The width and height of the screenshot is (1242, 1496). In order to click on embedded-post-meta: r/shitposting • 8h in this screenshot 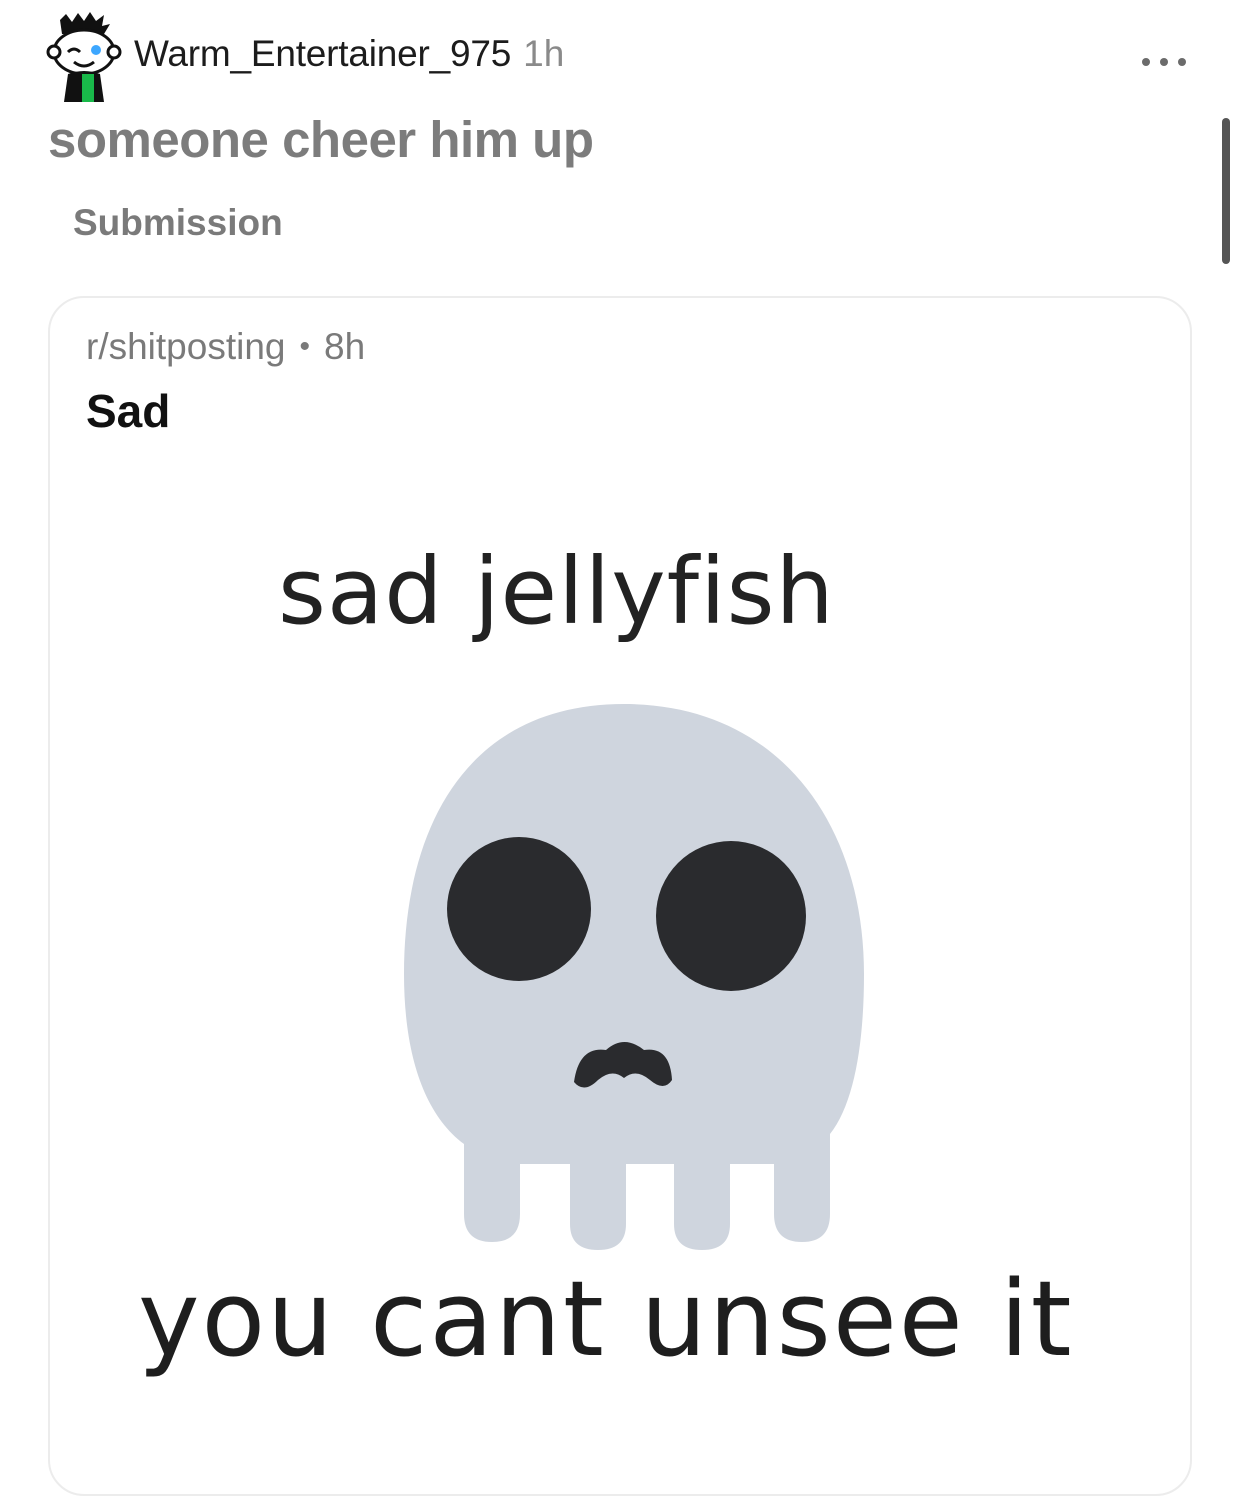, I will do `click(225, 347)`.